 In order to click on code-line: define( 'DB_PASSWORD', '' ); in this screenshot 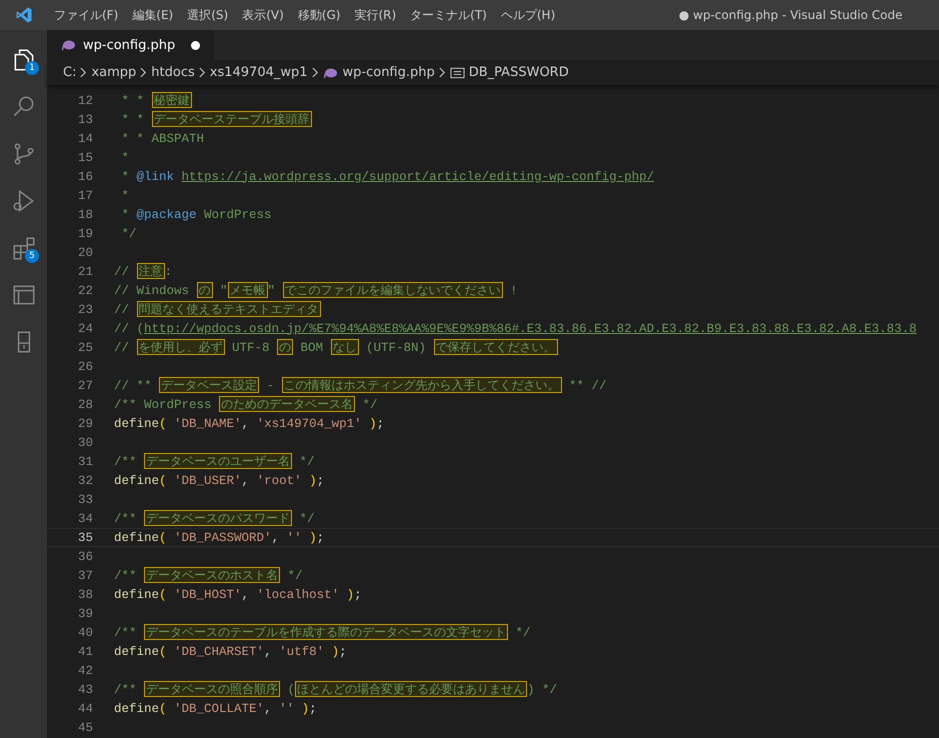, I will do `click(219, 537)`.